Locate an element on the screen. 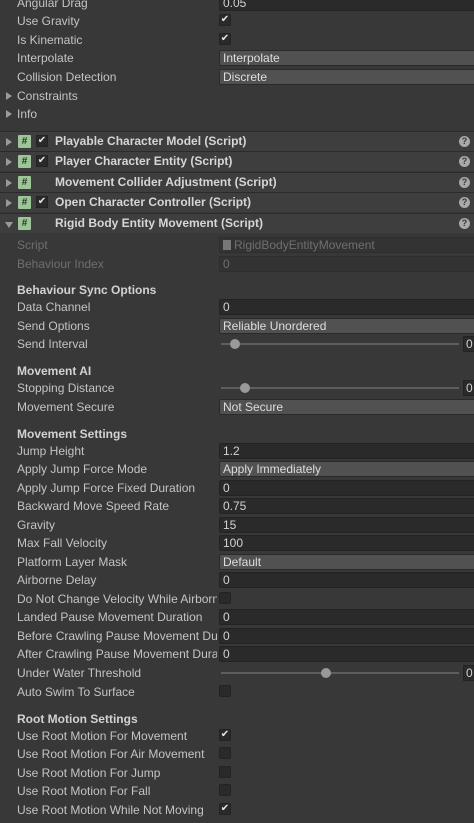 Image resolution: width=474 pixels, height=823 pixels. component-header-player-character-entity: # ✔ Player Character Entity (Script) ? is located at coordinates (237, 161).